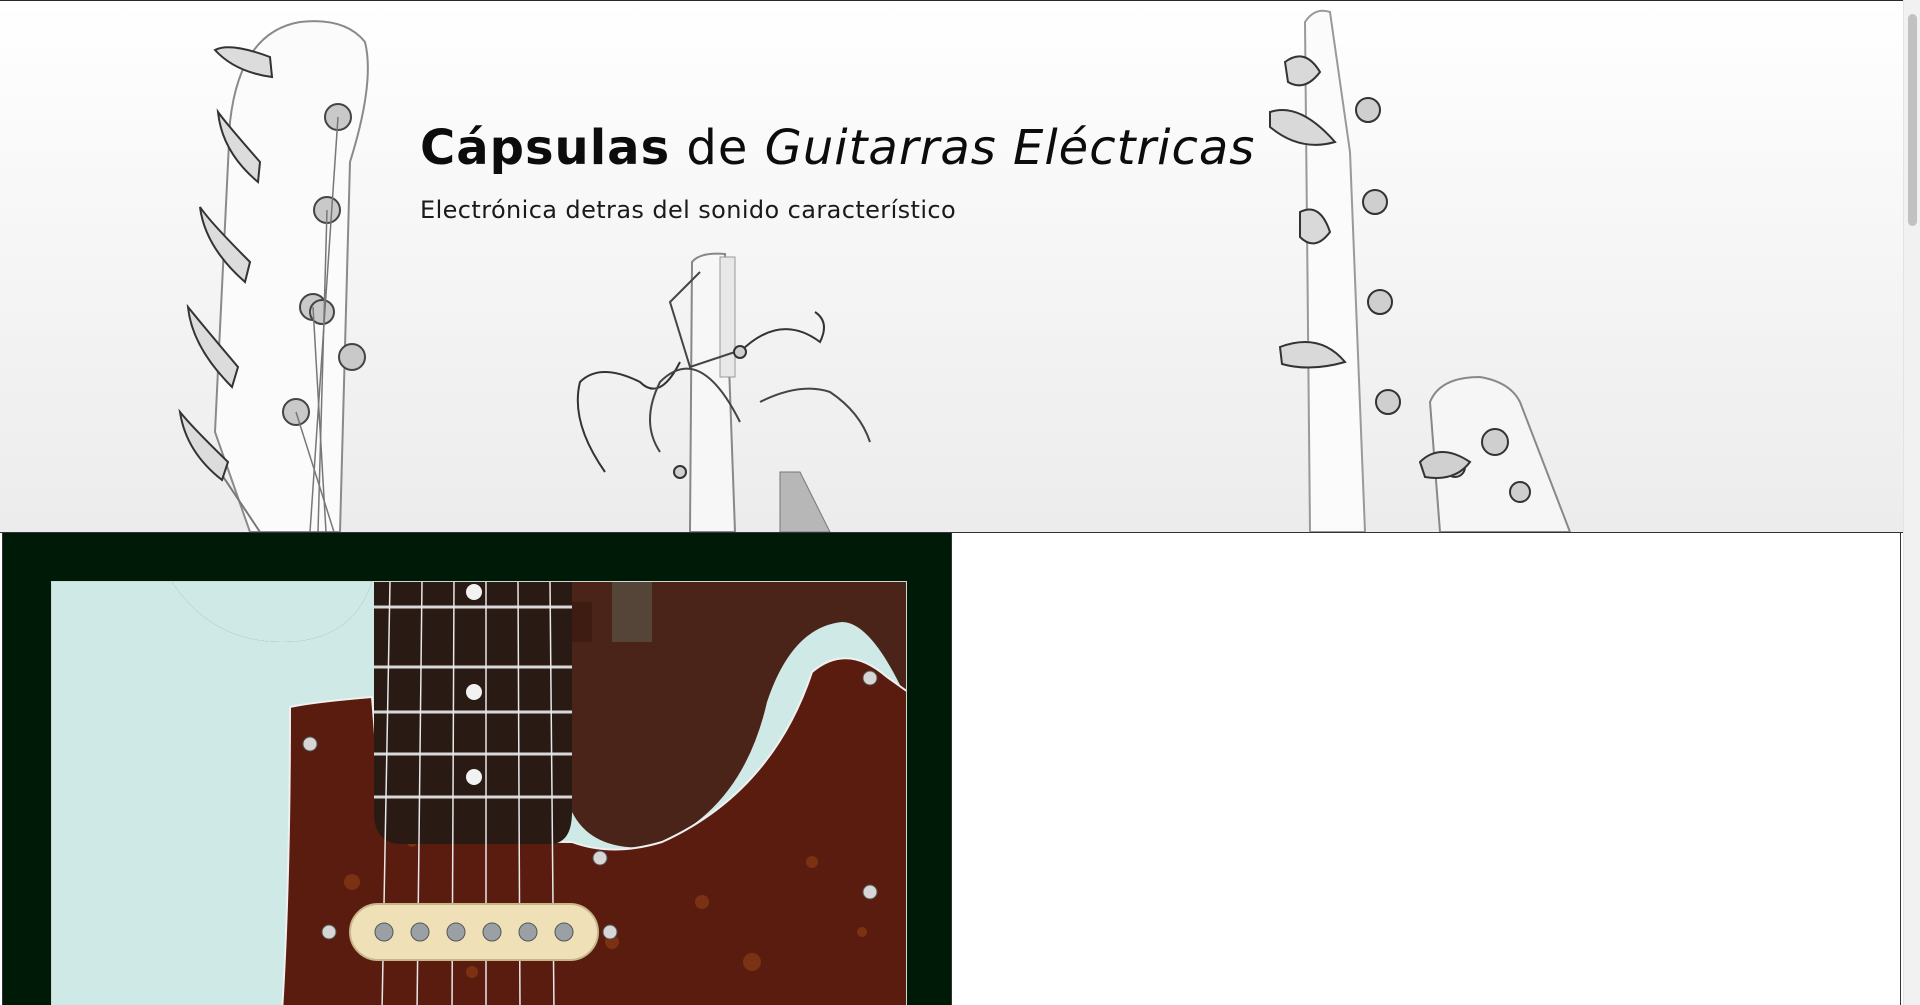 The height and width of the screenshot is (1005, 1920). I want to click on page-title: Cápsulas de Guitarras Eléctricas, so click(837, 148).